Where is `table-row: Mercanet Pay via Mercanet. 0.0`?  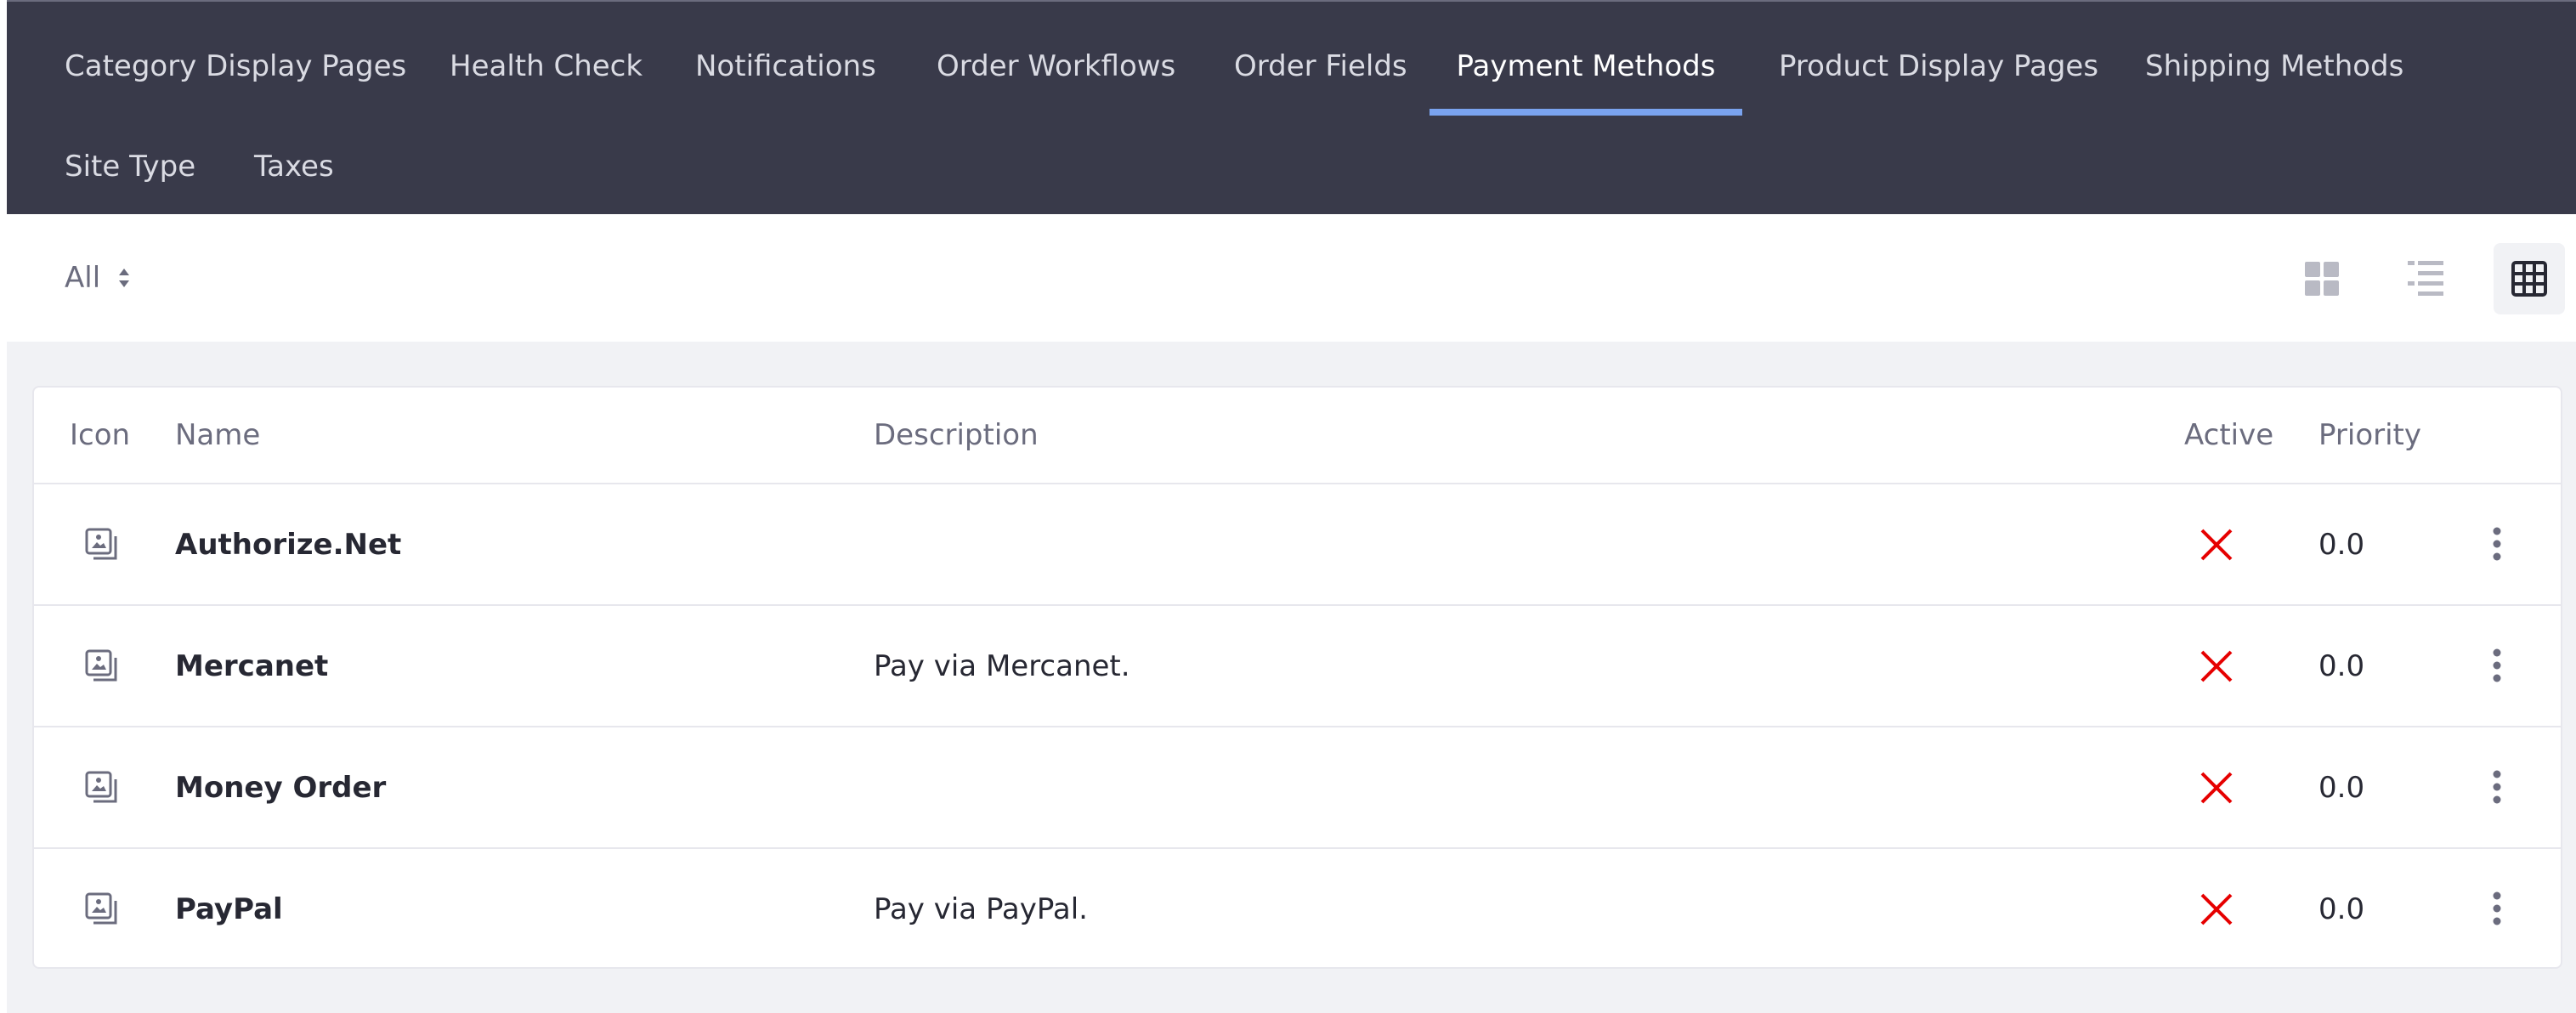 table-row: Mercanet Pay via Mercanet. 0.0 is located at coordinates (1297, 666).